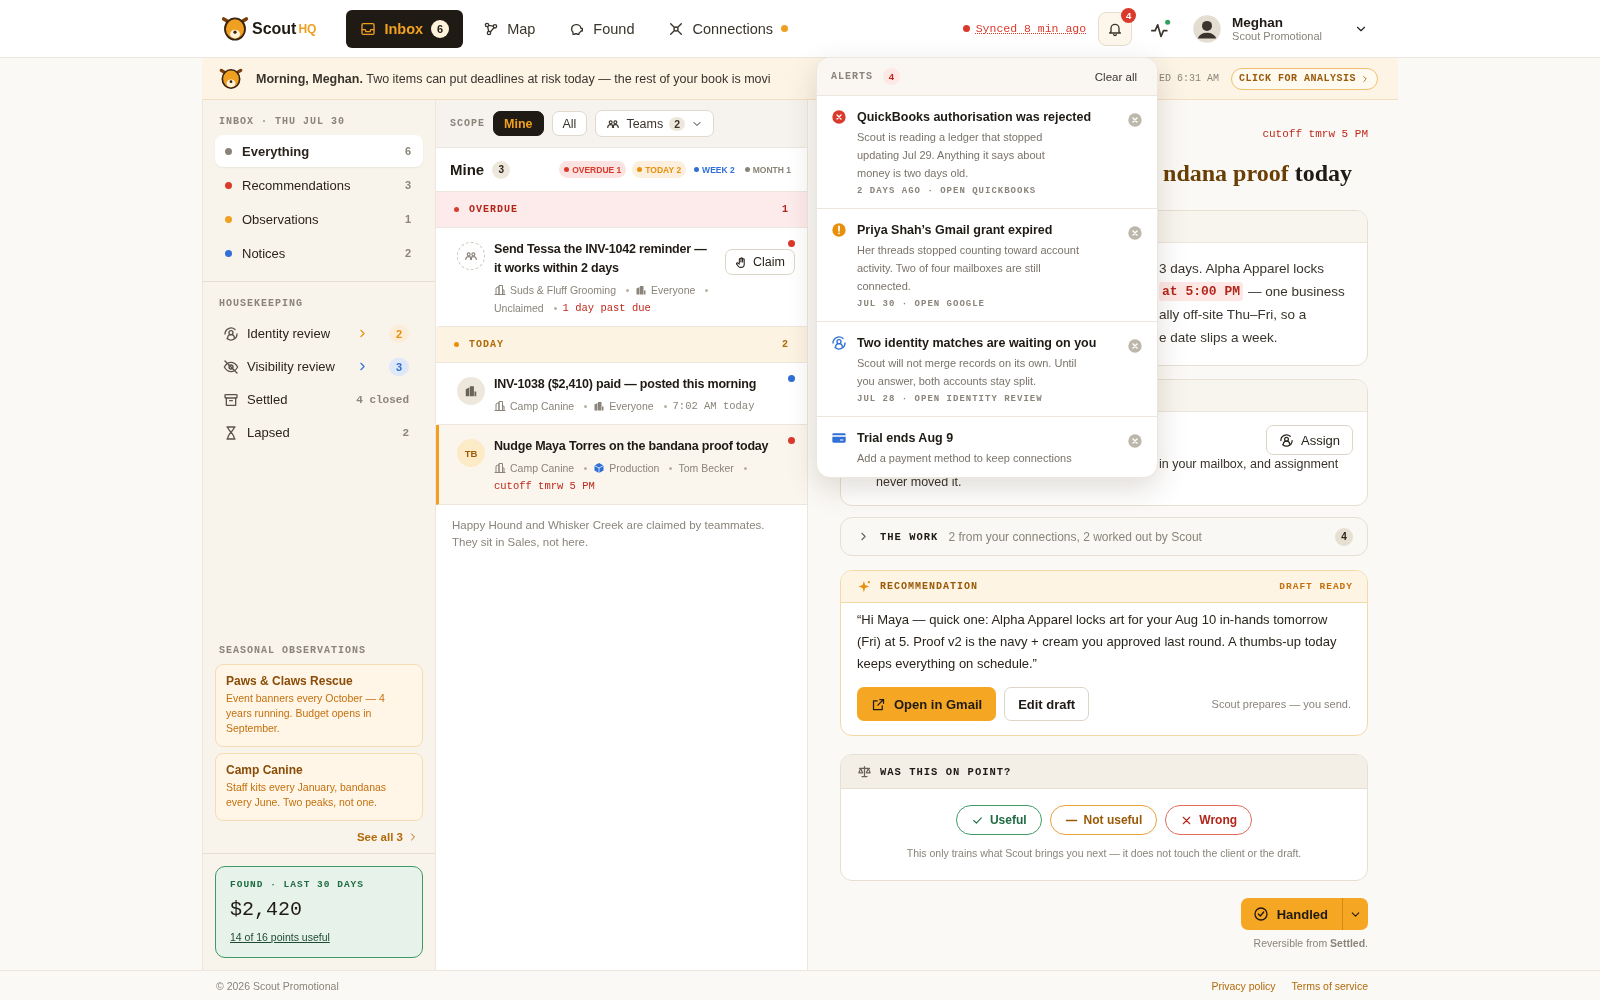 This screenshot has height=1000, width=1600. Describe the element at coordinates (927, 704) in the screenshot. I see `open-in-gmail-button: Open in Gmail` at that location.